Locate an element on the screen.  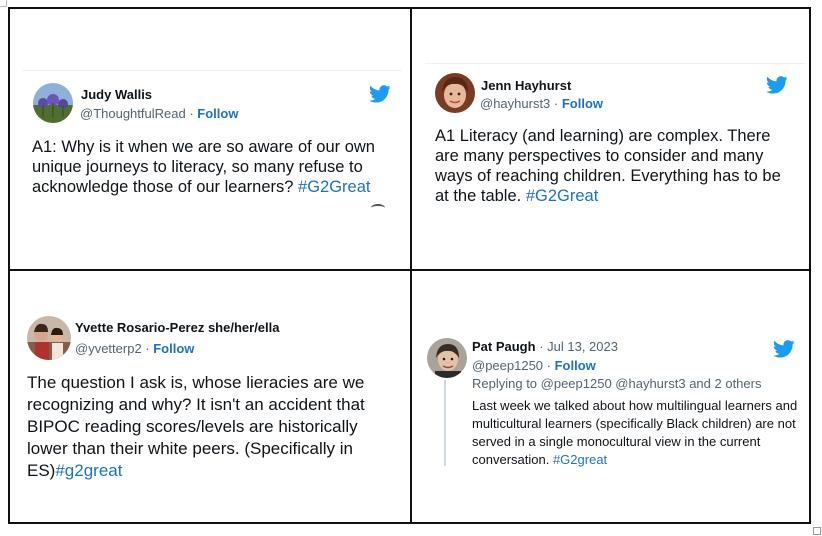
author-meta: @ThoughtfulRead · Follow is located at coordinates (159, 113).